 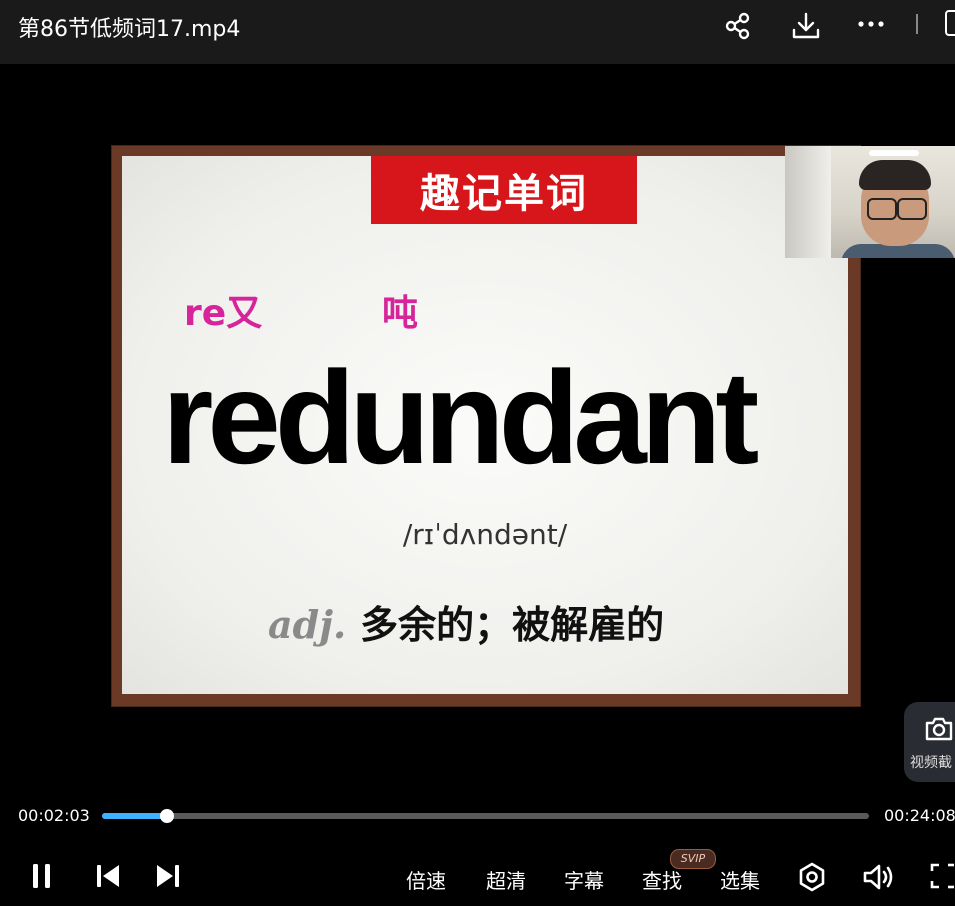 What do you see at coordinates (460, 417) in the screenshot?
I see `vocab-word: redundant` at bounding box center [460, 417].